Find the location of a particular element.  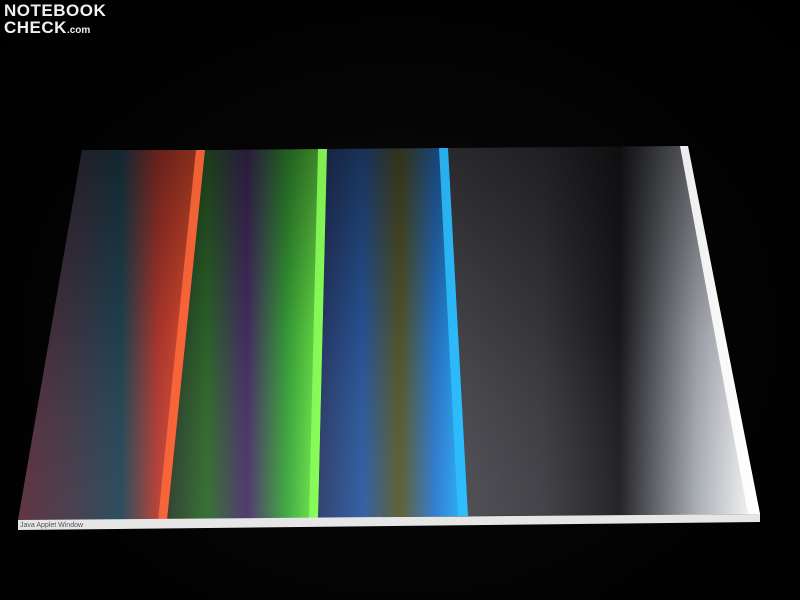

logo-line-1: NOTEBOOK is located at coordinates (55, 10).